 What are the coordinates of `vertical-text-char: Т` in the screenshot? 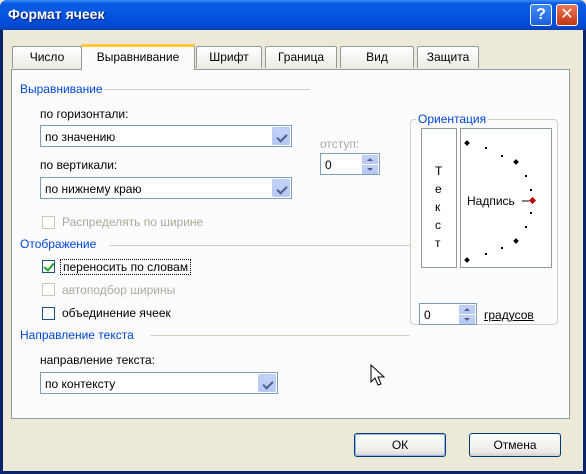 It's located at (439, 171).